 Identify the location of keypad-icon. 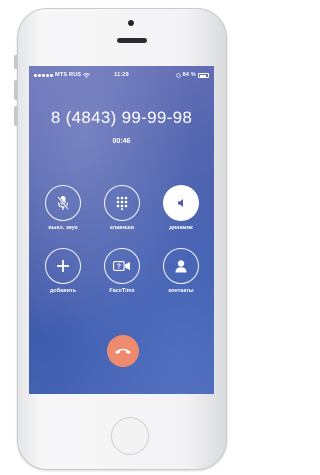
(122, 203).